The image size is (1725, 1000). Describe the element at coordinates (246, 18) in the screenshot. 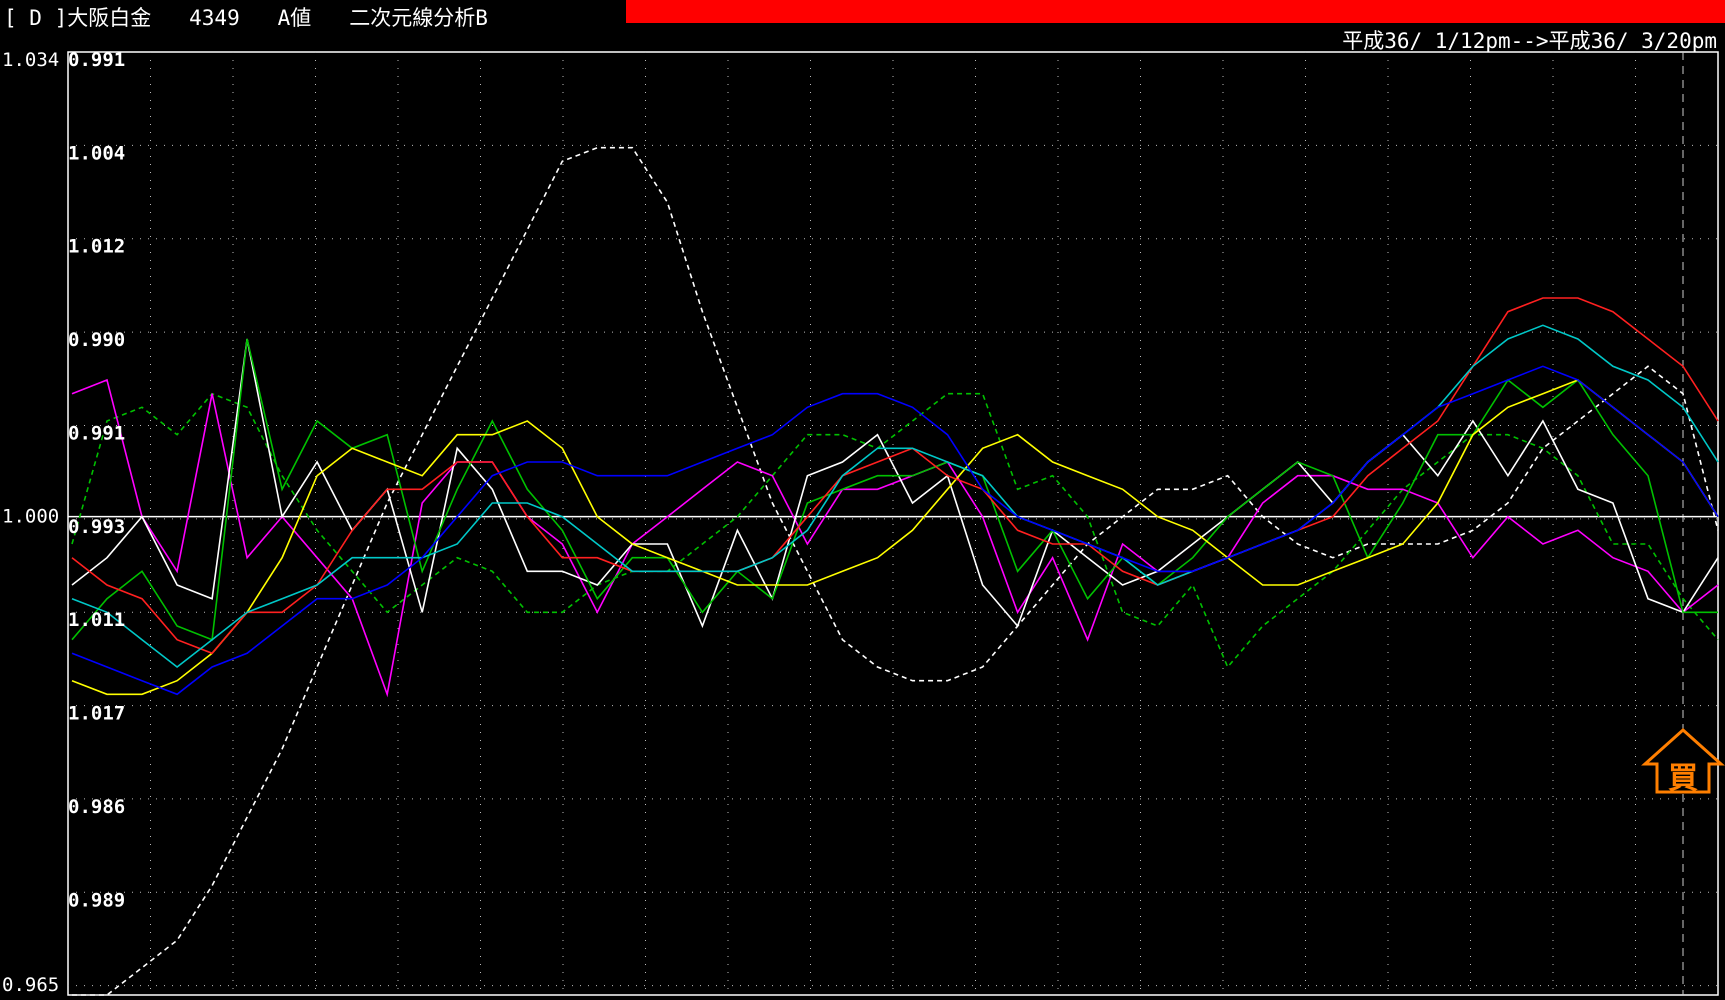

I see `header-title: [ D ]大阪白金 4349 A値 二次元線分析B` at that location.